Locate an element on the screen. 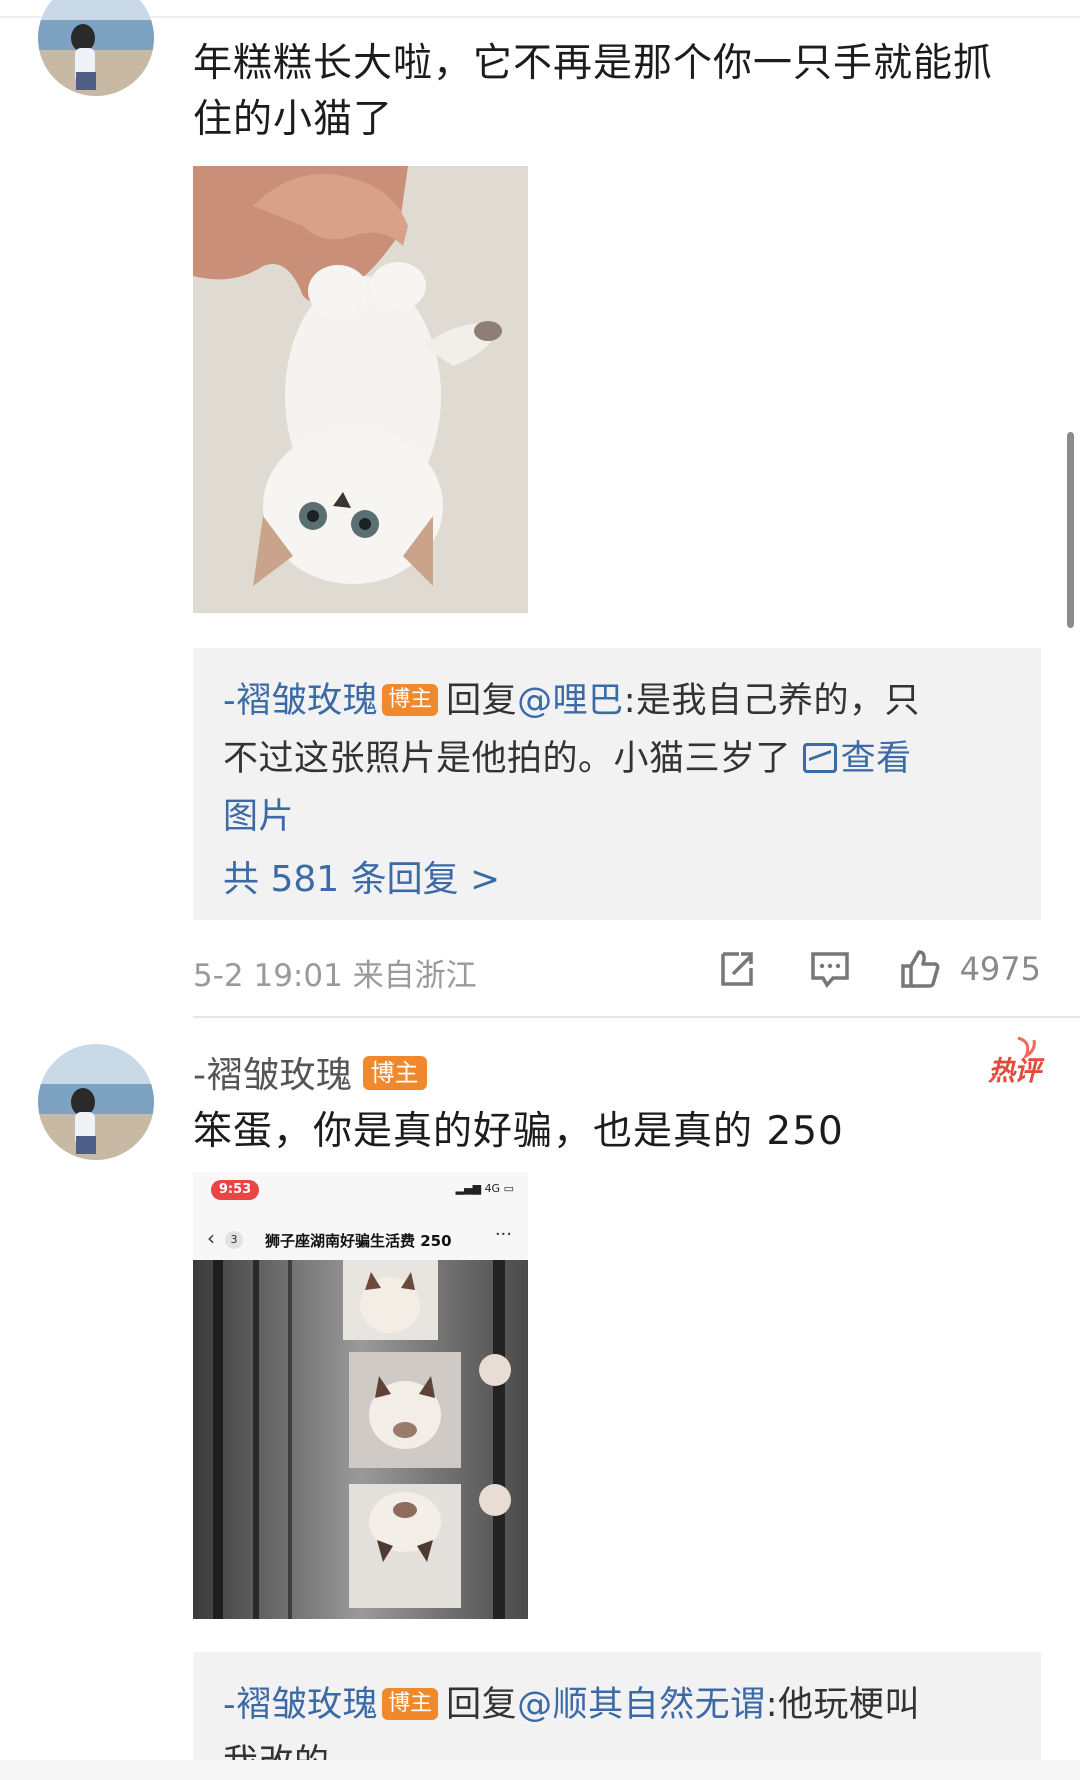 The image size is (1080, 1780). thumbs-up-icon is located at coordinates (921, 969).